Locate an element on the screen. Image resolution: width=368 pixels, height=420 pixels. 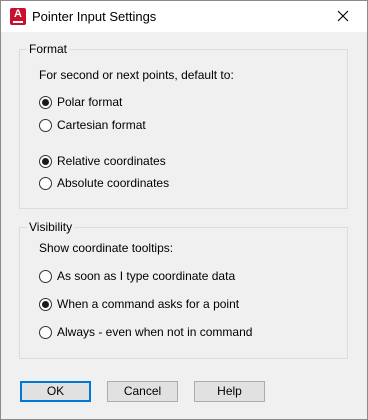
close-button is located at coordinates (344, 16).